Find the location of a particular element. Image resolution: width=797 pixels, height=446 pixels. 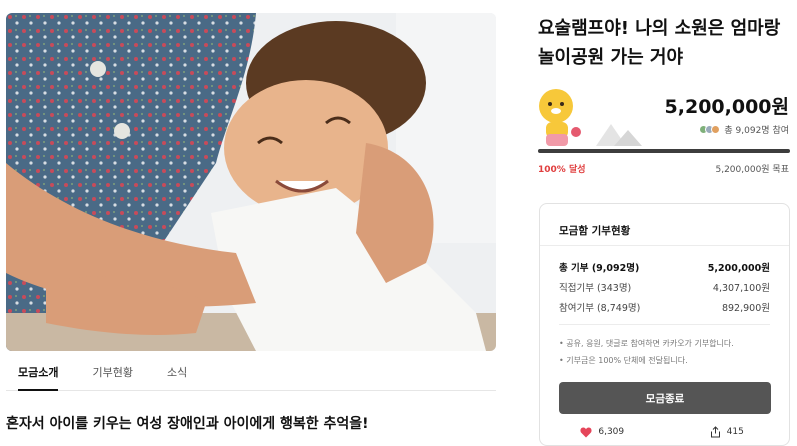

row-value: 4,307,100원 is located at coordinates (741, 288).